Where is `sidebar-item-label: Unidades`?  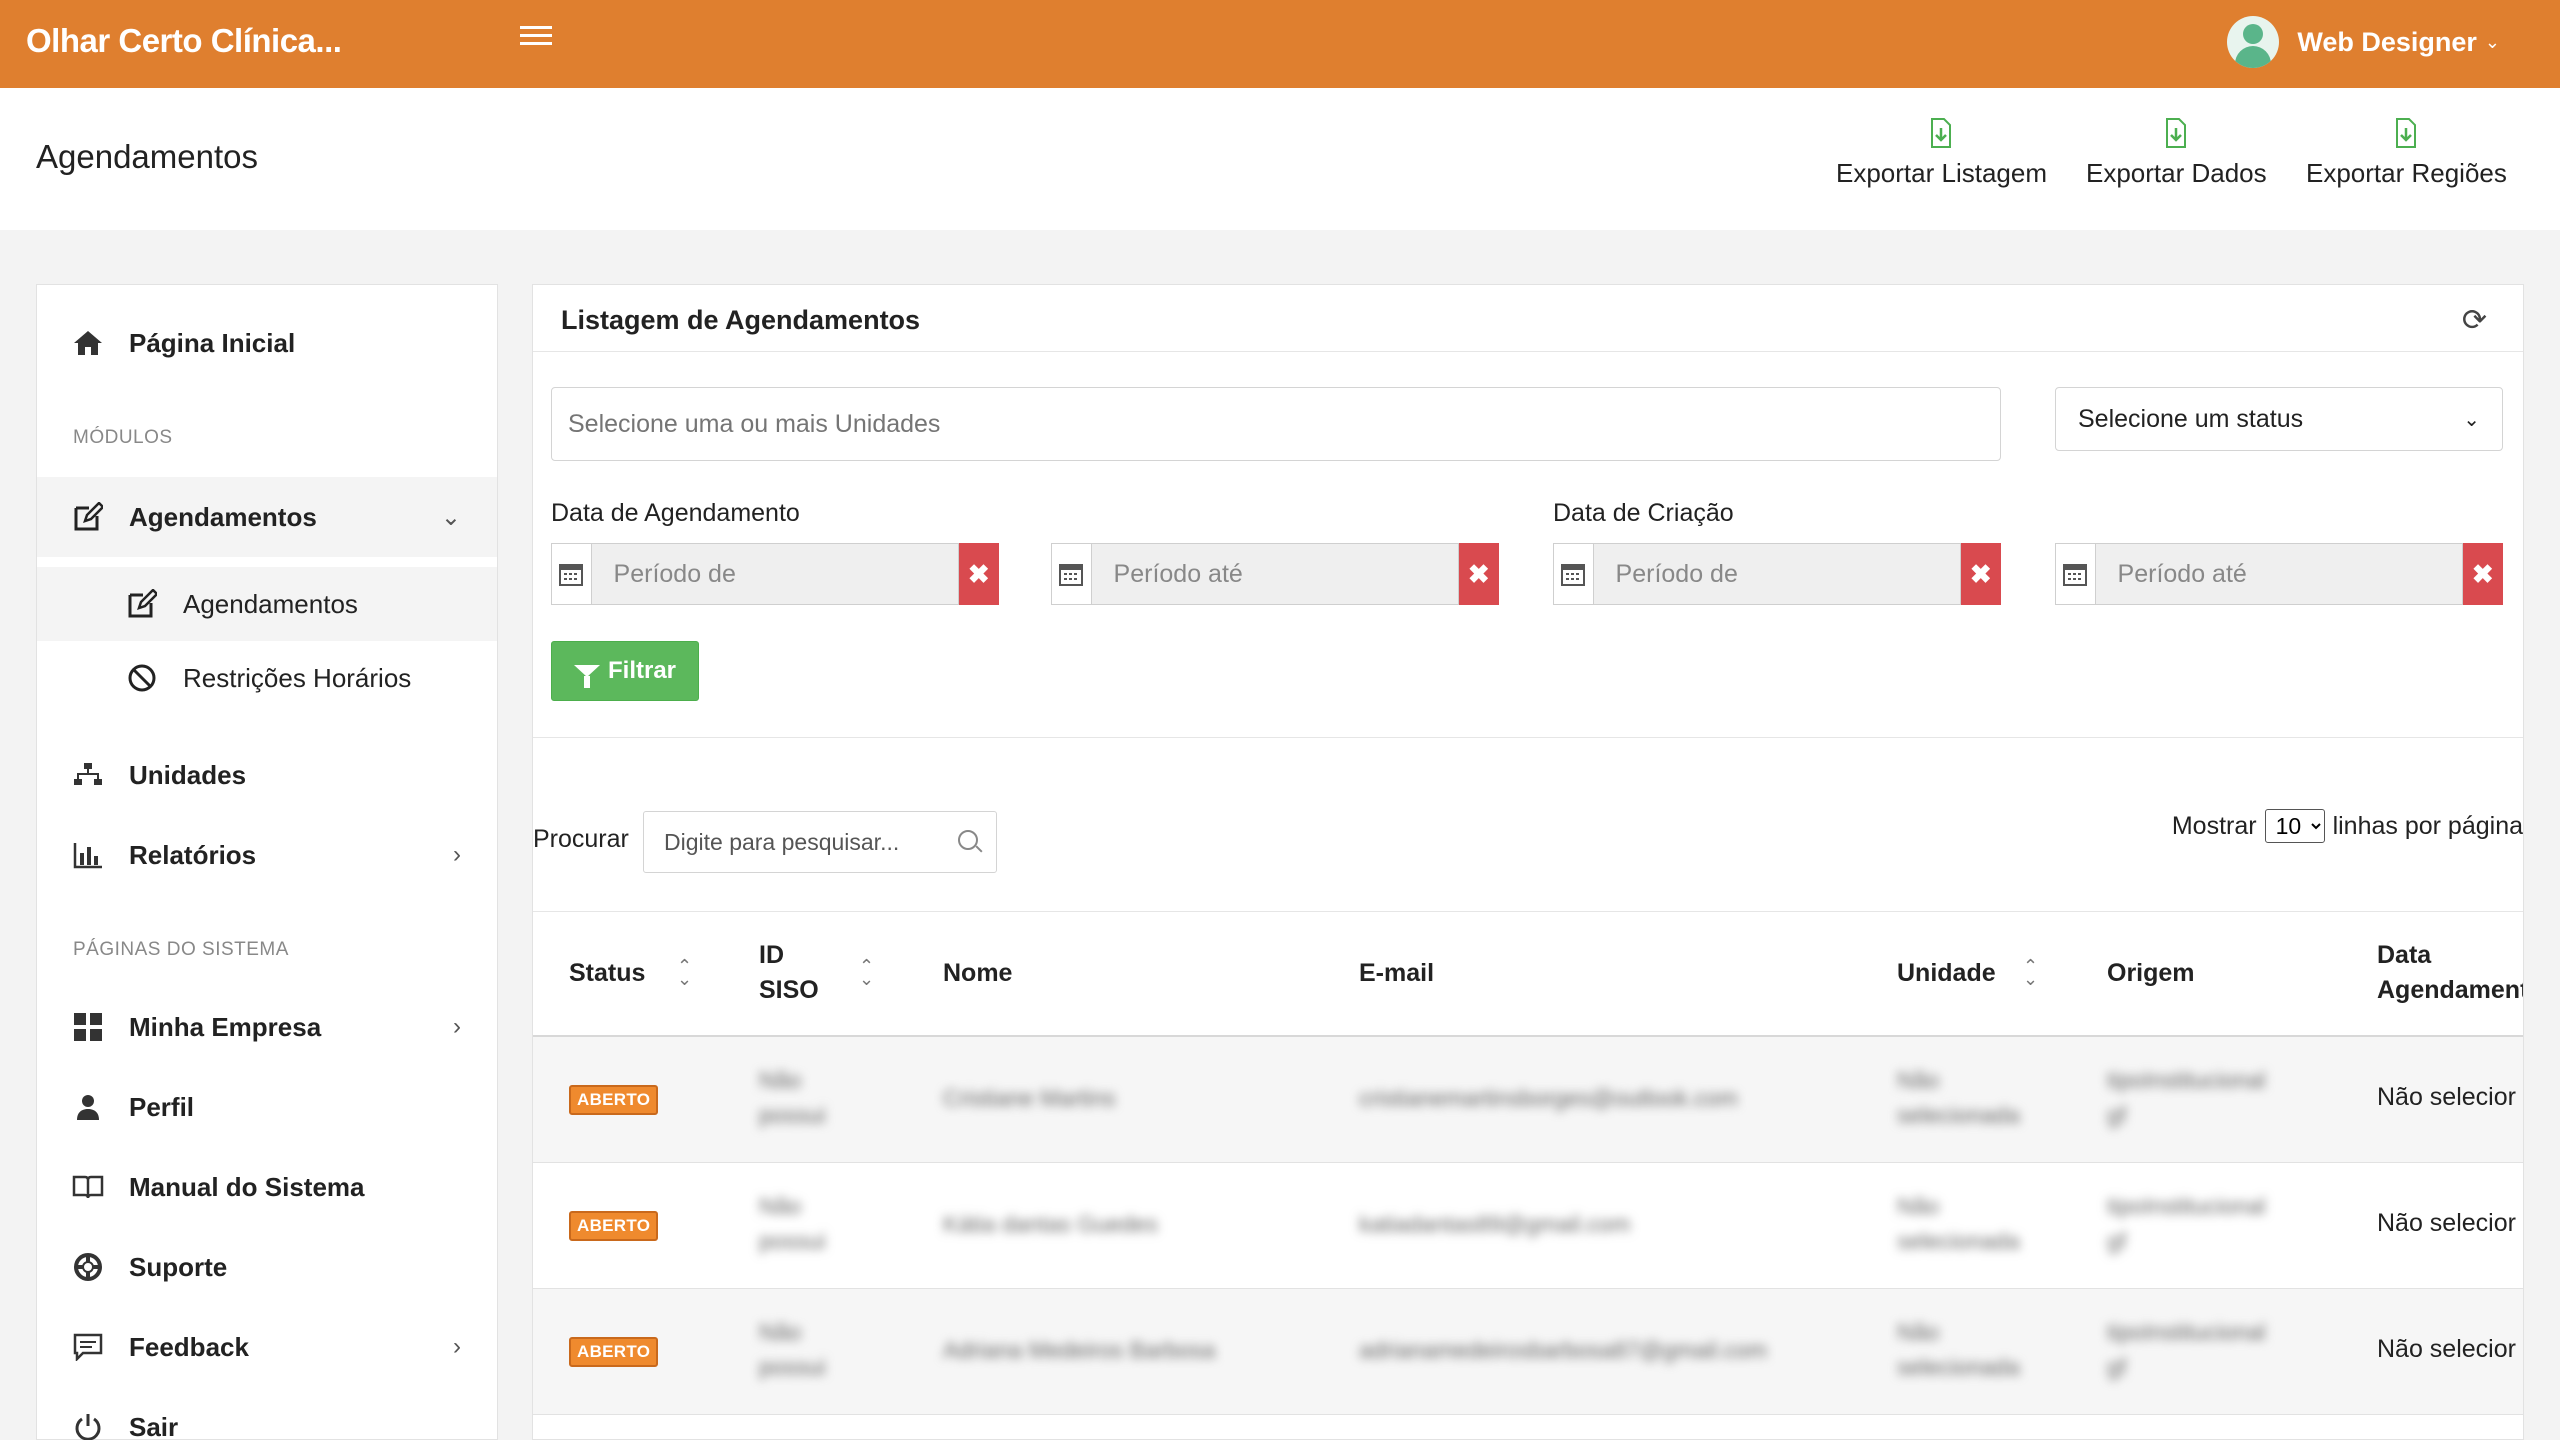
sidebar-item-label: Unidades is located at coordinates (188, 774).